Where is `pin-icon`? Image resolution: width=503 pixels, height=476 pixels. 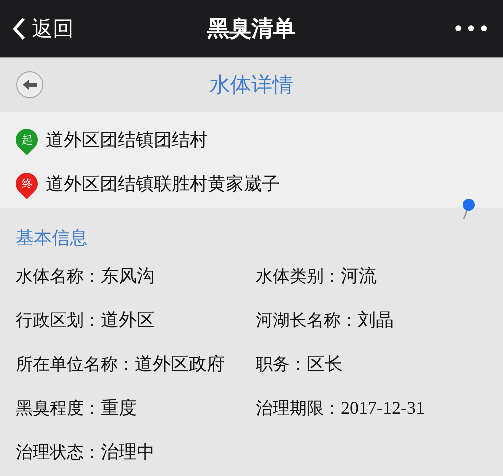 pin-icon is located at coordinates (469, 209).